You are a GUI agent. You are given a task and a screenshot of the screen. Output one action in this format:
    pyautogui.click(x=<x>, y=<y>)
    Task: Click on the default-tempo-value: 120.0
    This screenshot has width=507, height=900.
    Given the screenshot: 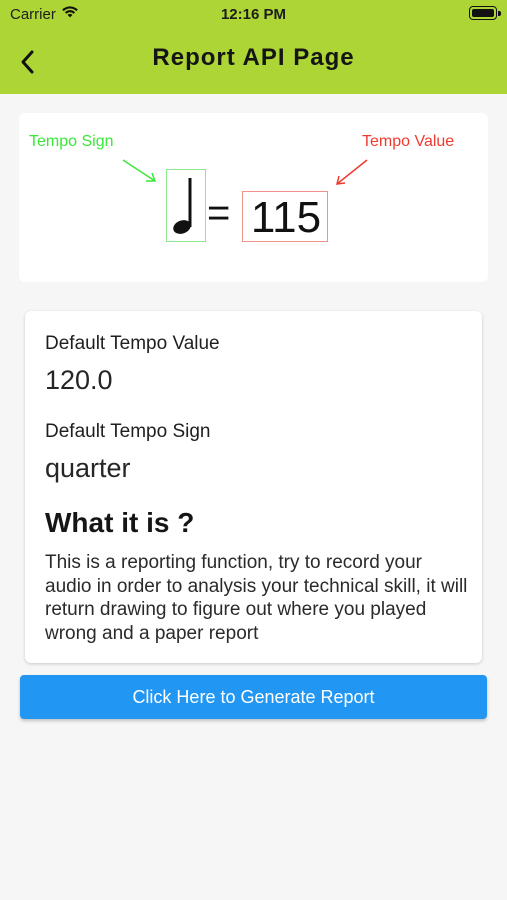 What is the action you would take?
    pyautogui.click(x=79, y=380)
    